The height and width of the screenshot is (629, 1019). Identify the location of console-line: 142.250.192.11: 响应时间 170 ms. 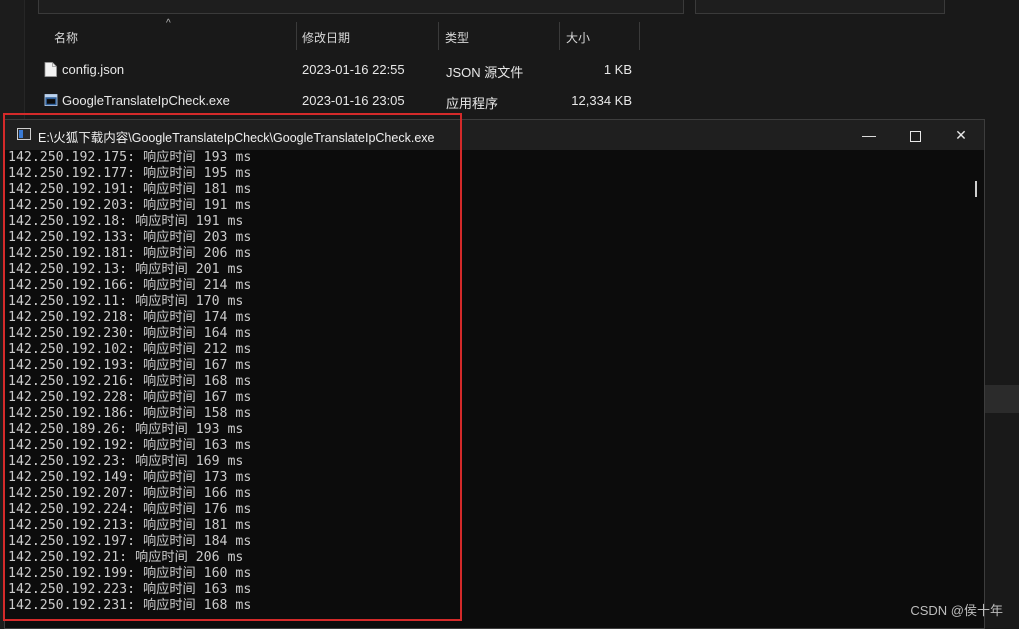
(126, 301).